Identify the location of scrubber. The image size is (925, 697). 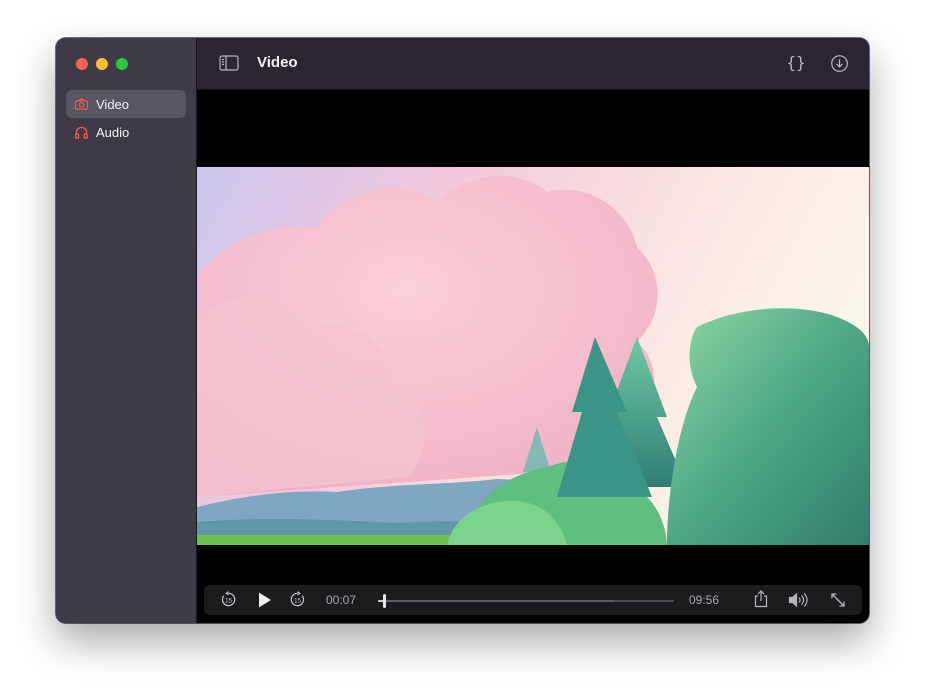
(526, 601).